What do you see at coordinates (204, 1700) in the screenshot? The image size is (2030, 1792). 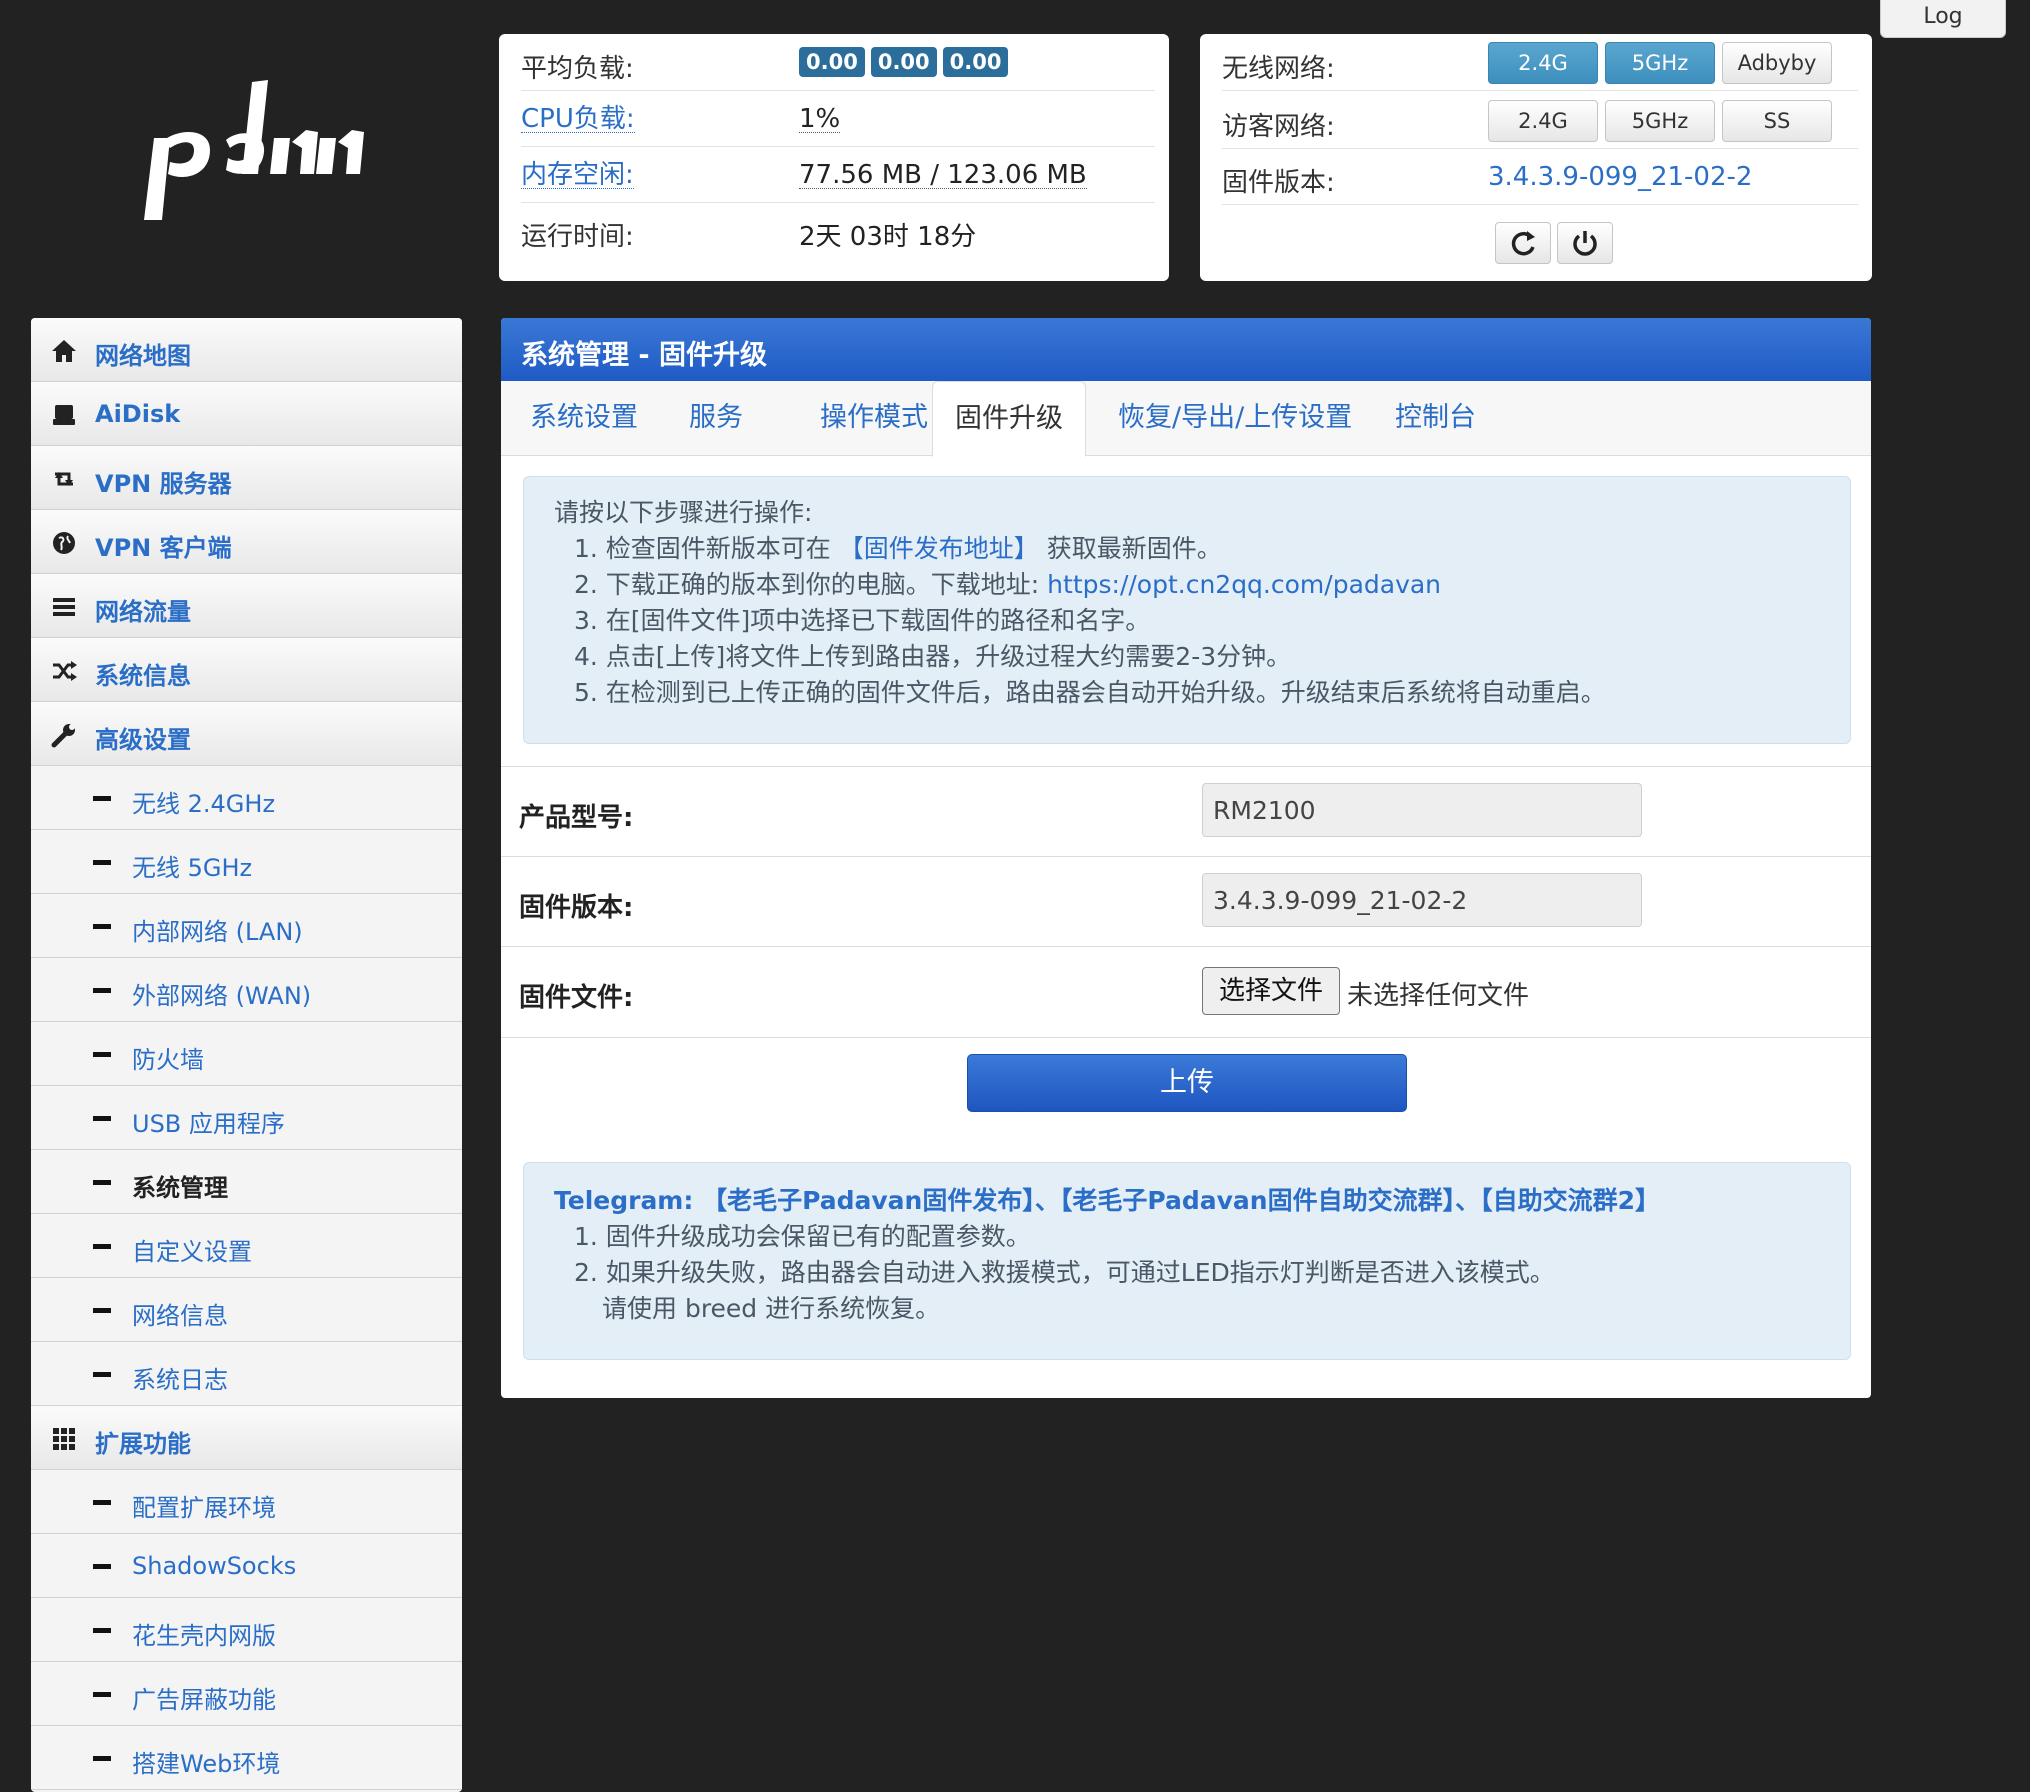 I see `sidebar-item-label: 广告屏蔽功能` at bounding box center [204, 1700].